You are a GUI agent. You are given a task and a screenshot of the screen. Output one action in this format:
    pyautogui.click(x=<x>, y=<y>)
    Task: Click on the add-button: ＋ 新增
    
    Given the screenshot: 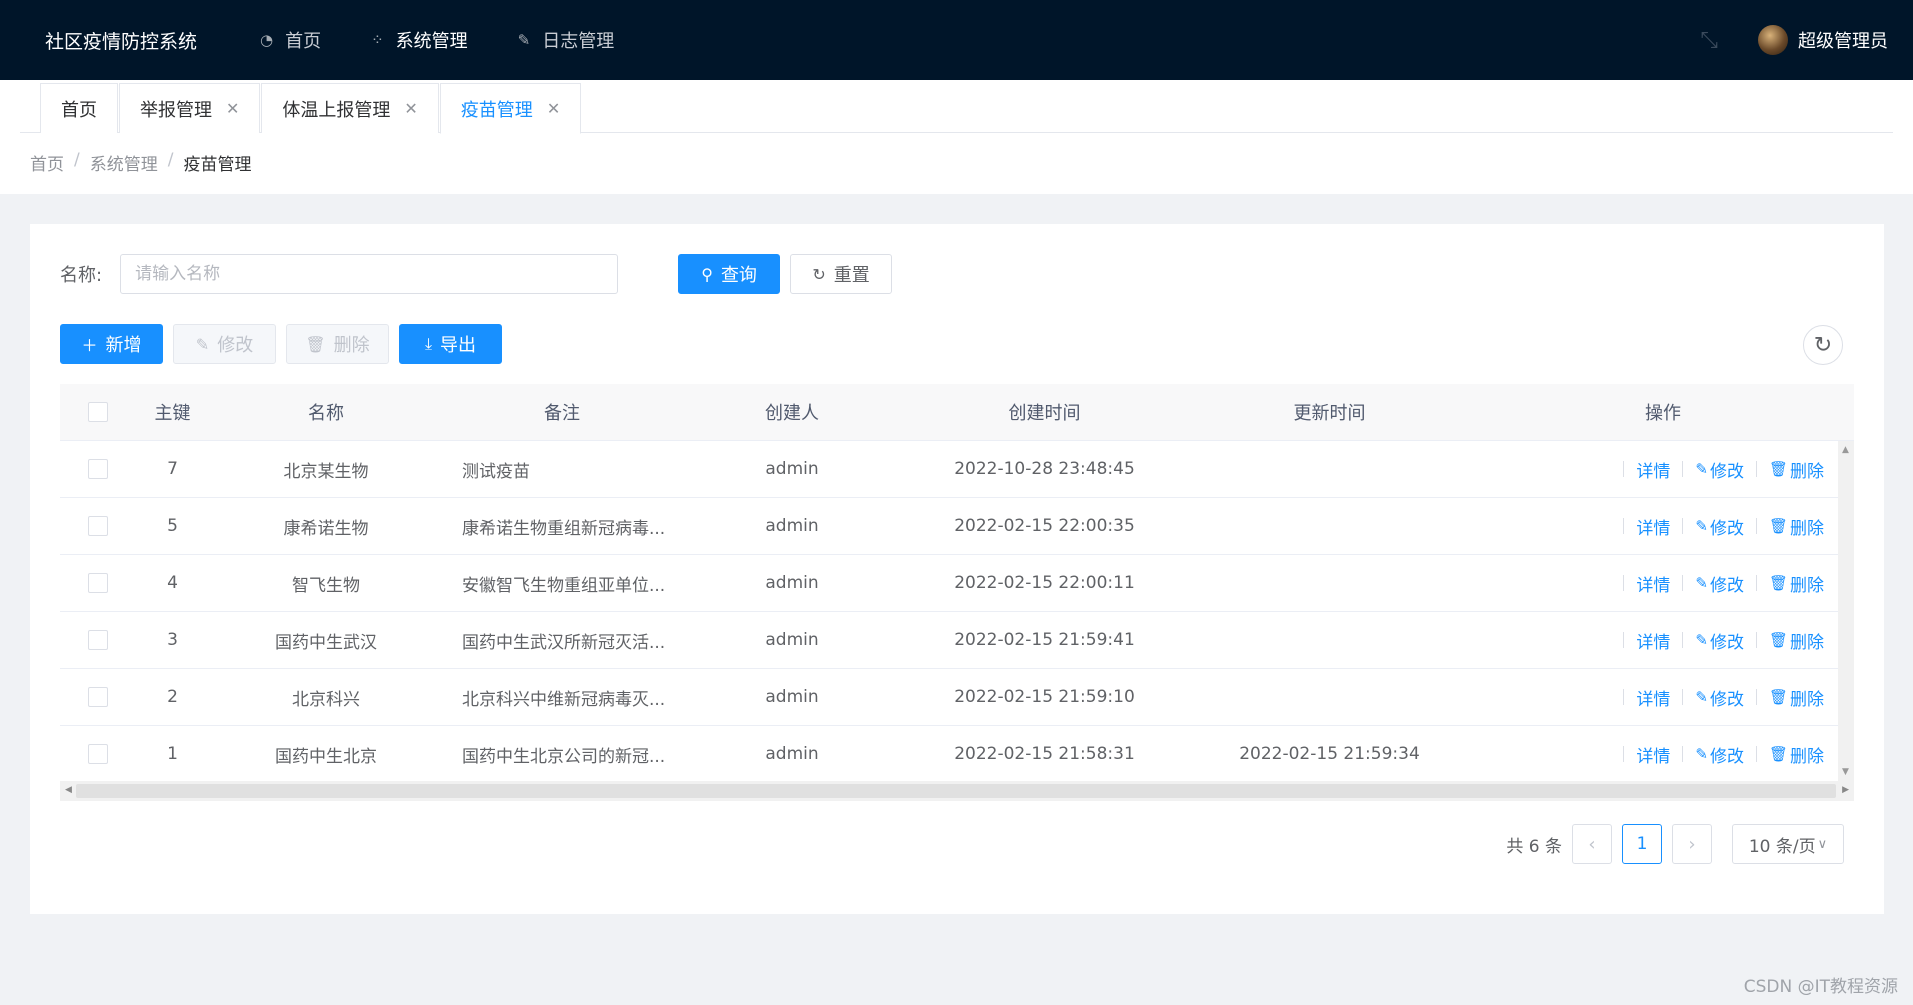 What is the action you would take?
    pyautogui.click(x=111, y=344)
    